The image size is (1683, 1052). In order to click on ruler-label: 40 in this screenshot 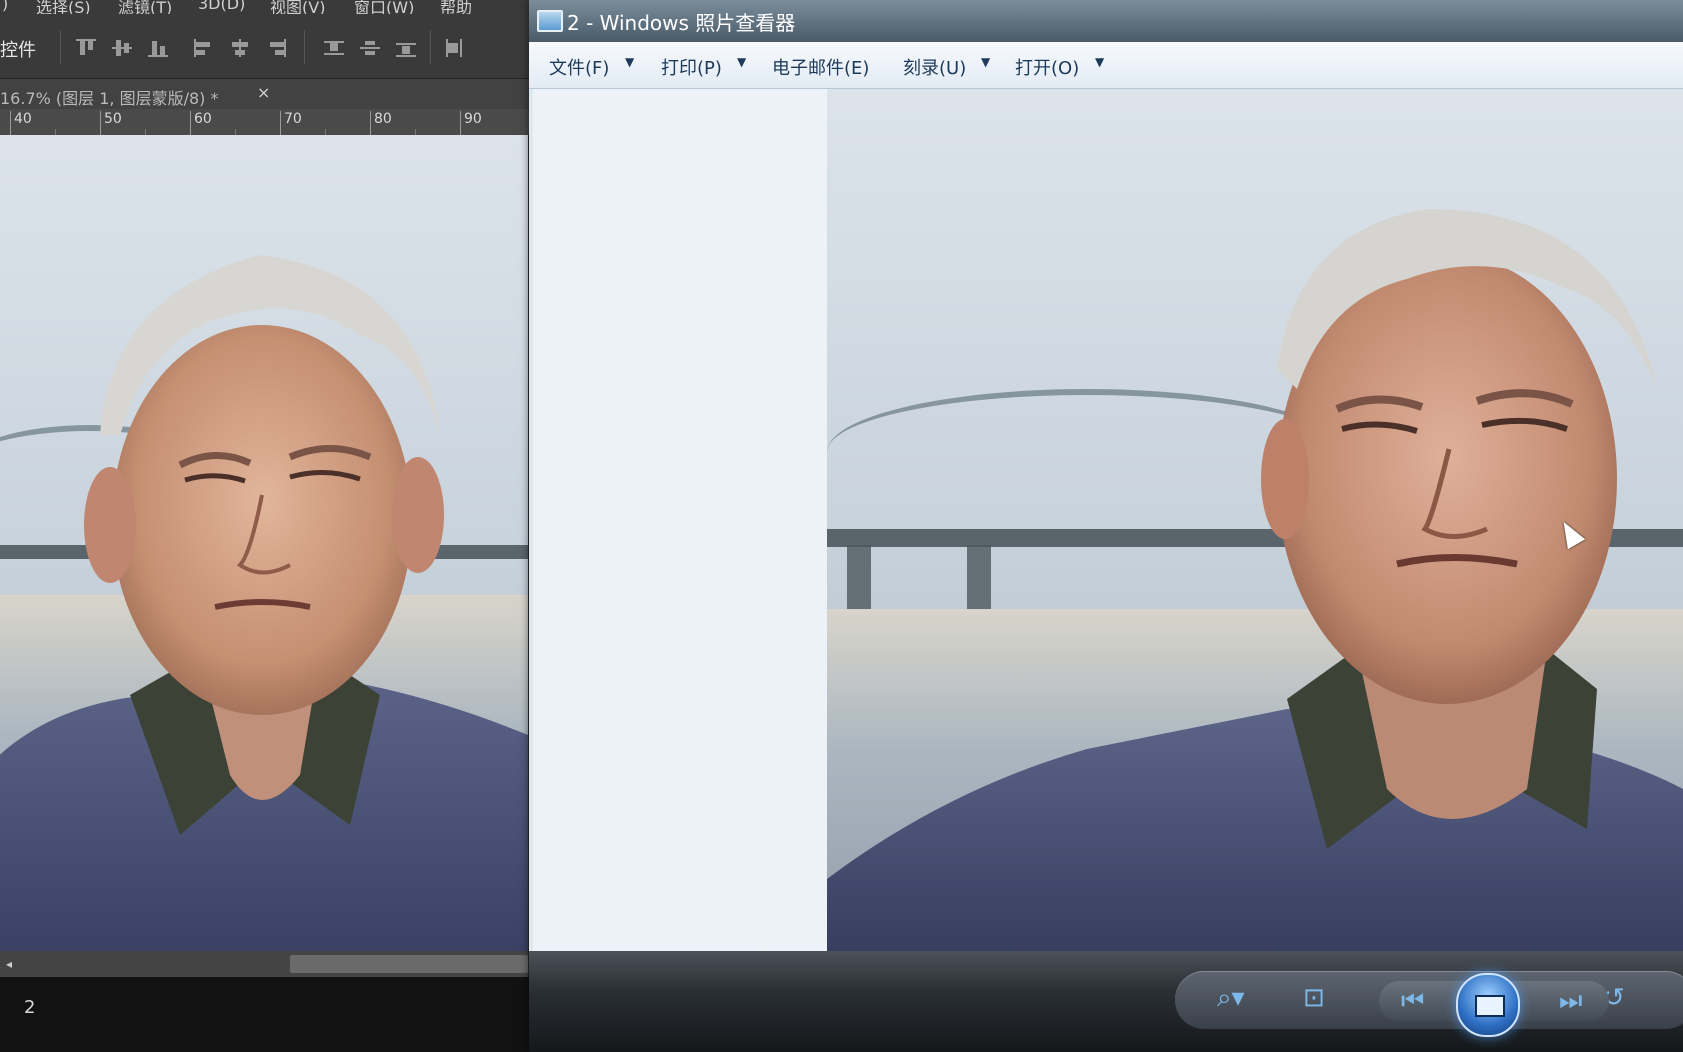, I will do `click(23, 119)`.